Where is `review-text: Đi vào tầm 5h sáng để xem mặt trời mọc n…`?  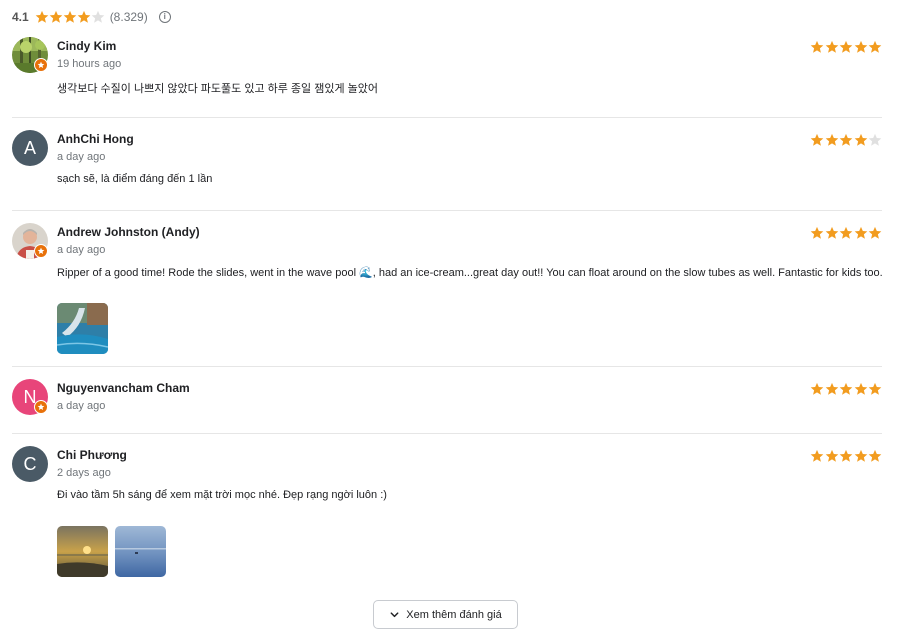
review-text: Đi vào tầm 5h sáng để xem mặt trời mọc n… is located at coordinates (222, 495).